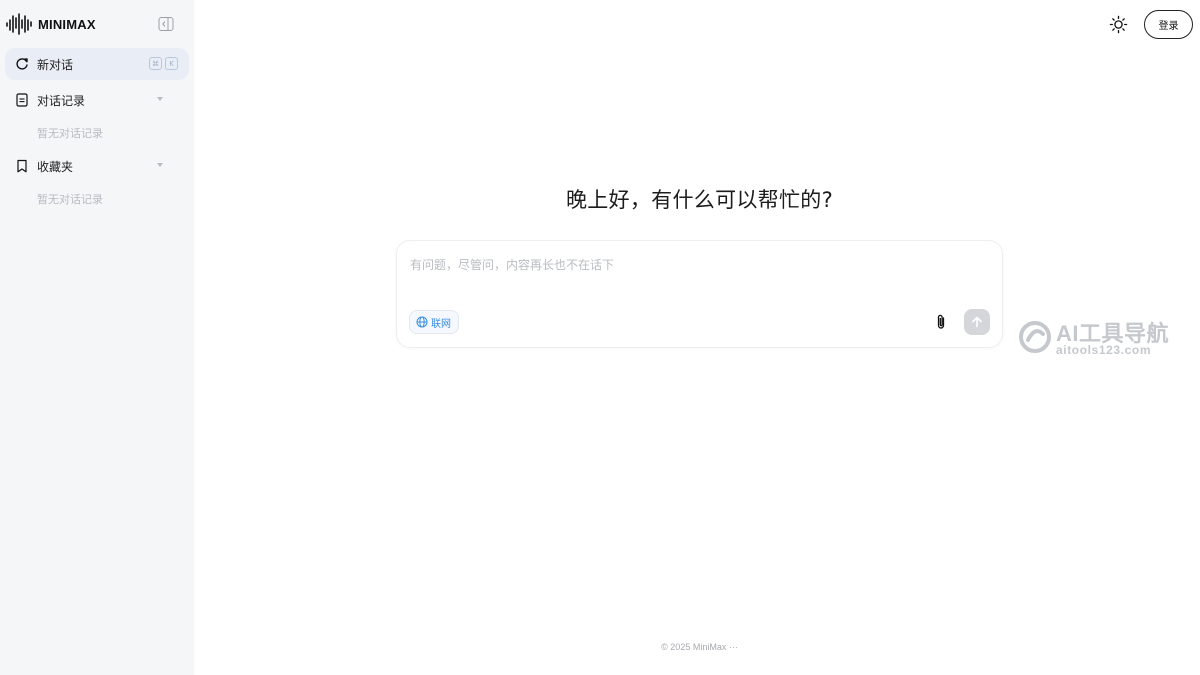  Describe the element at coordinates (1168, 24) in the screenshot. I see `login-button: 登录` at that location.